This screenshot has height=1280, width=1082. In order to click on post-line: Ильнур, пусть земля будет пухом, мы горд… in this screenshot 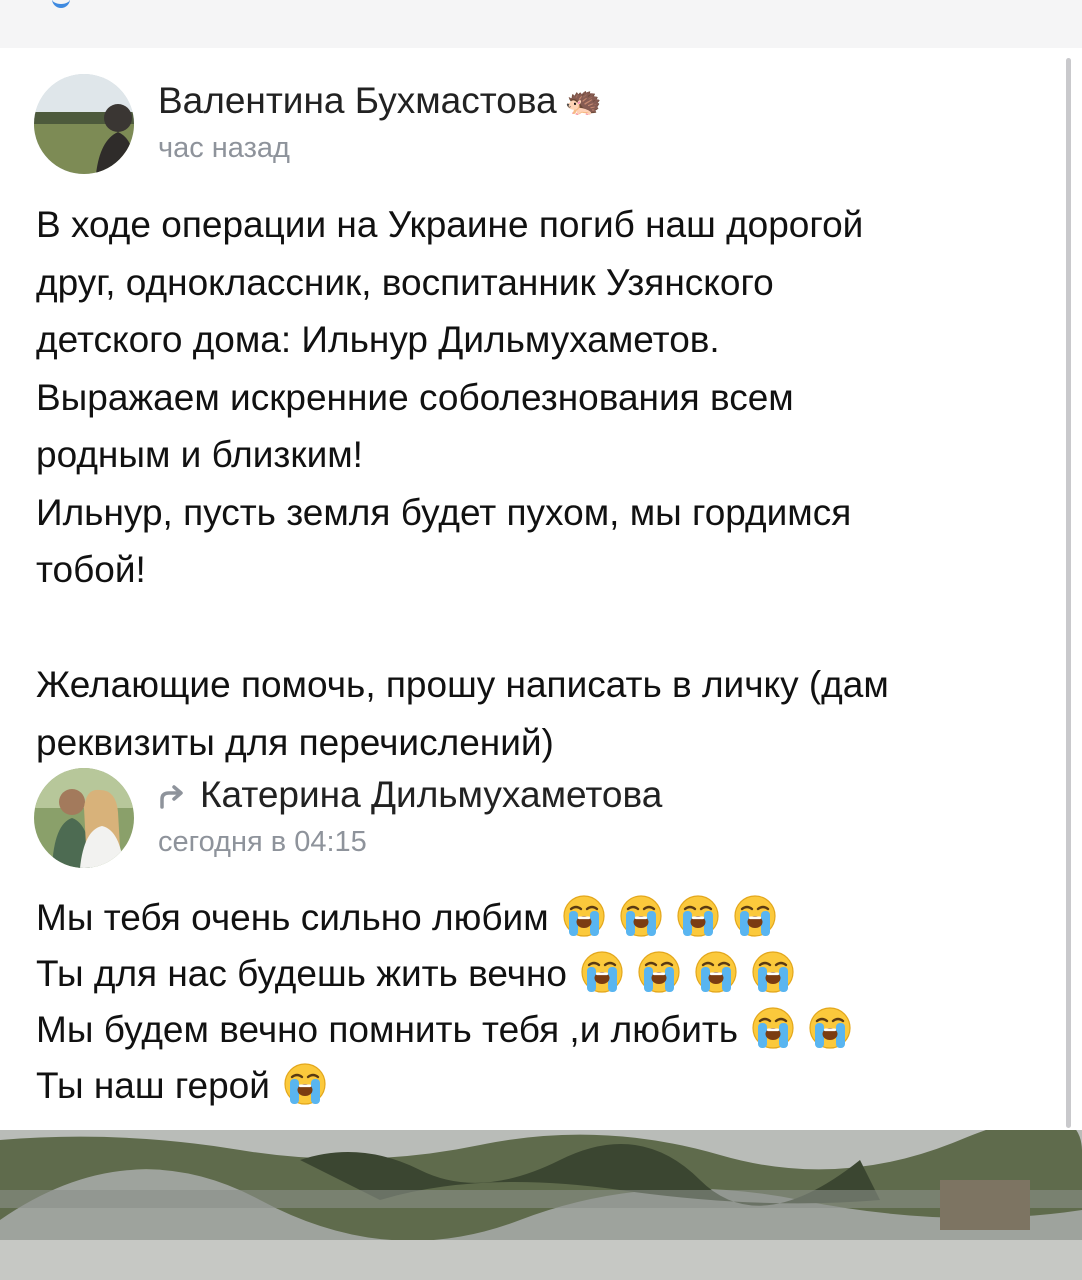, I will do `click(444, 512)`.